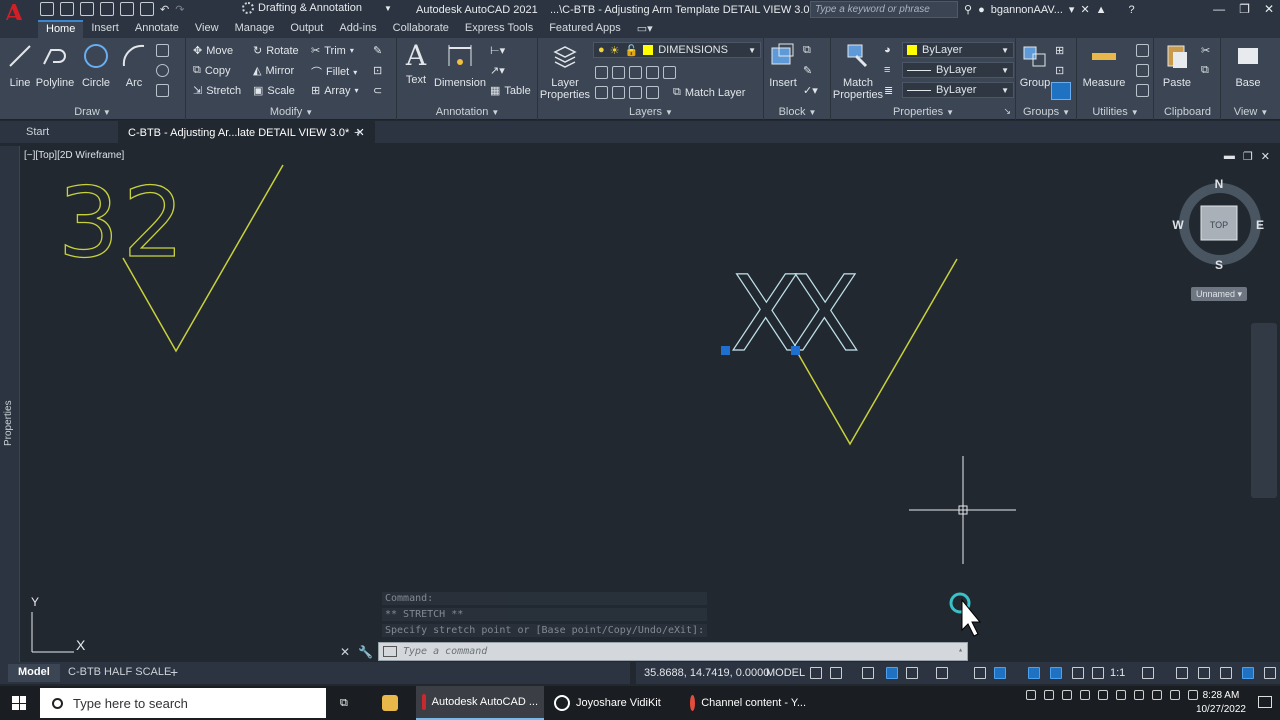 The width and height of the screenshot is (1280, 720). I want to click on tab-home: Home, so click(61, 29).